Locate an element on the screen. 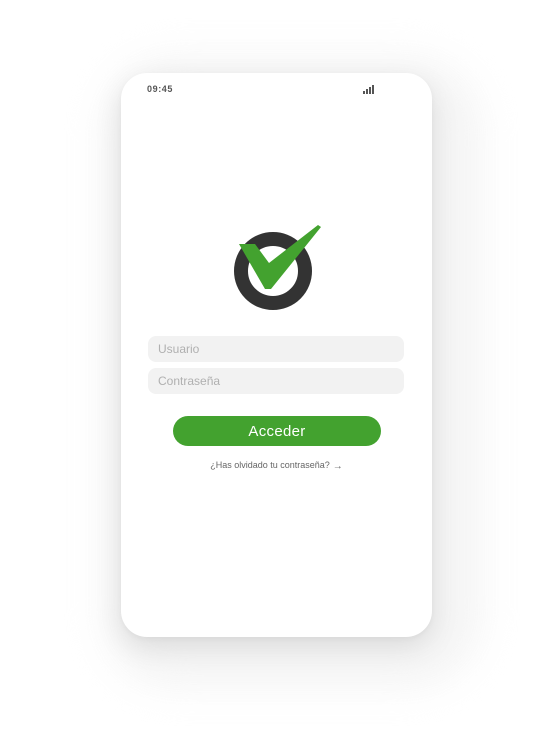 The height and width of the screenshot is (733, 558). signal-bars-icon is located at coordinates (368, 89).